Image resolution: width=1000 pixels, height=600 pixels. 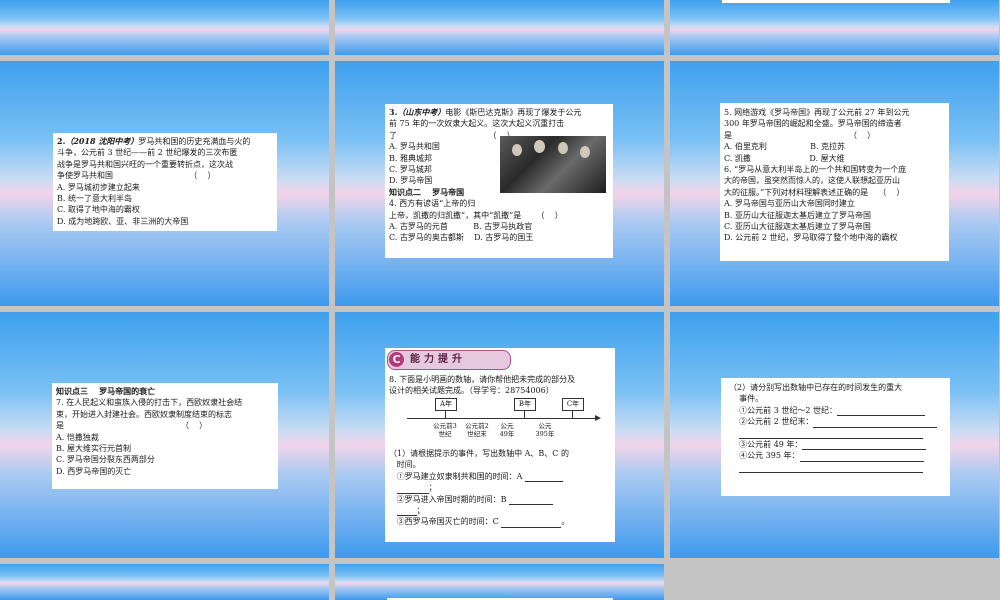 I want to click on answer-line-4-cont, so click(x=839, y=468).